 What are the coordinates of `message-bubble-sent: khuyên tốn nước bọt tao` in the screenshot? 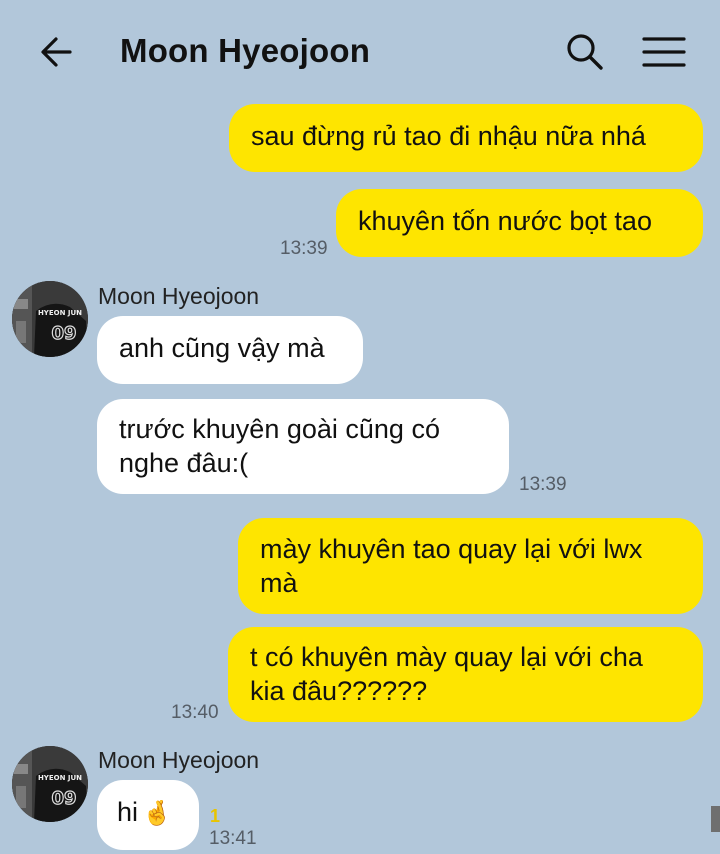 It's located at (519, 223).